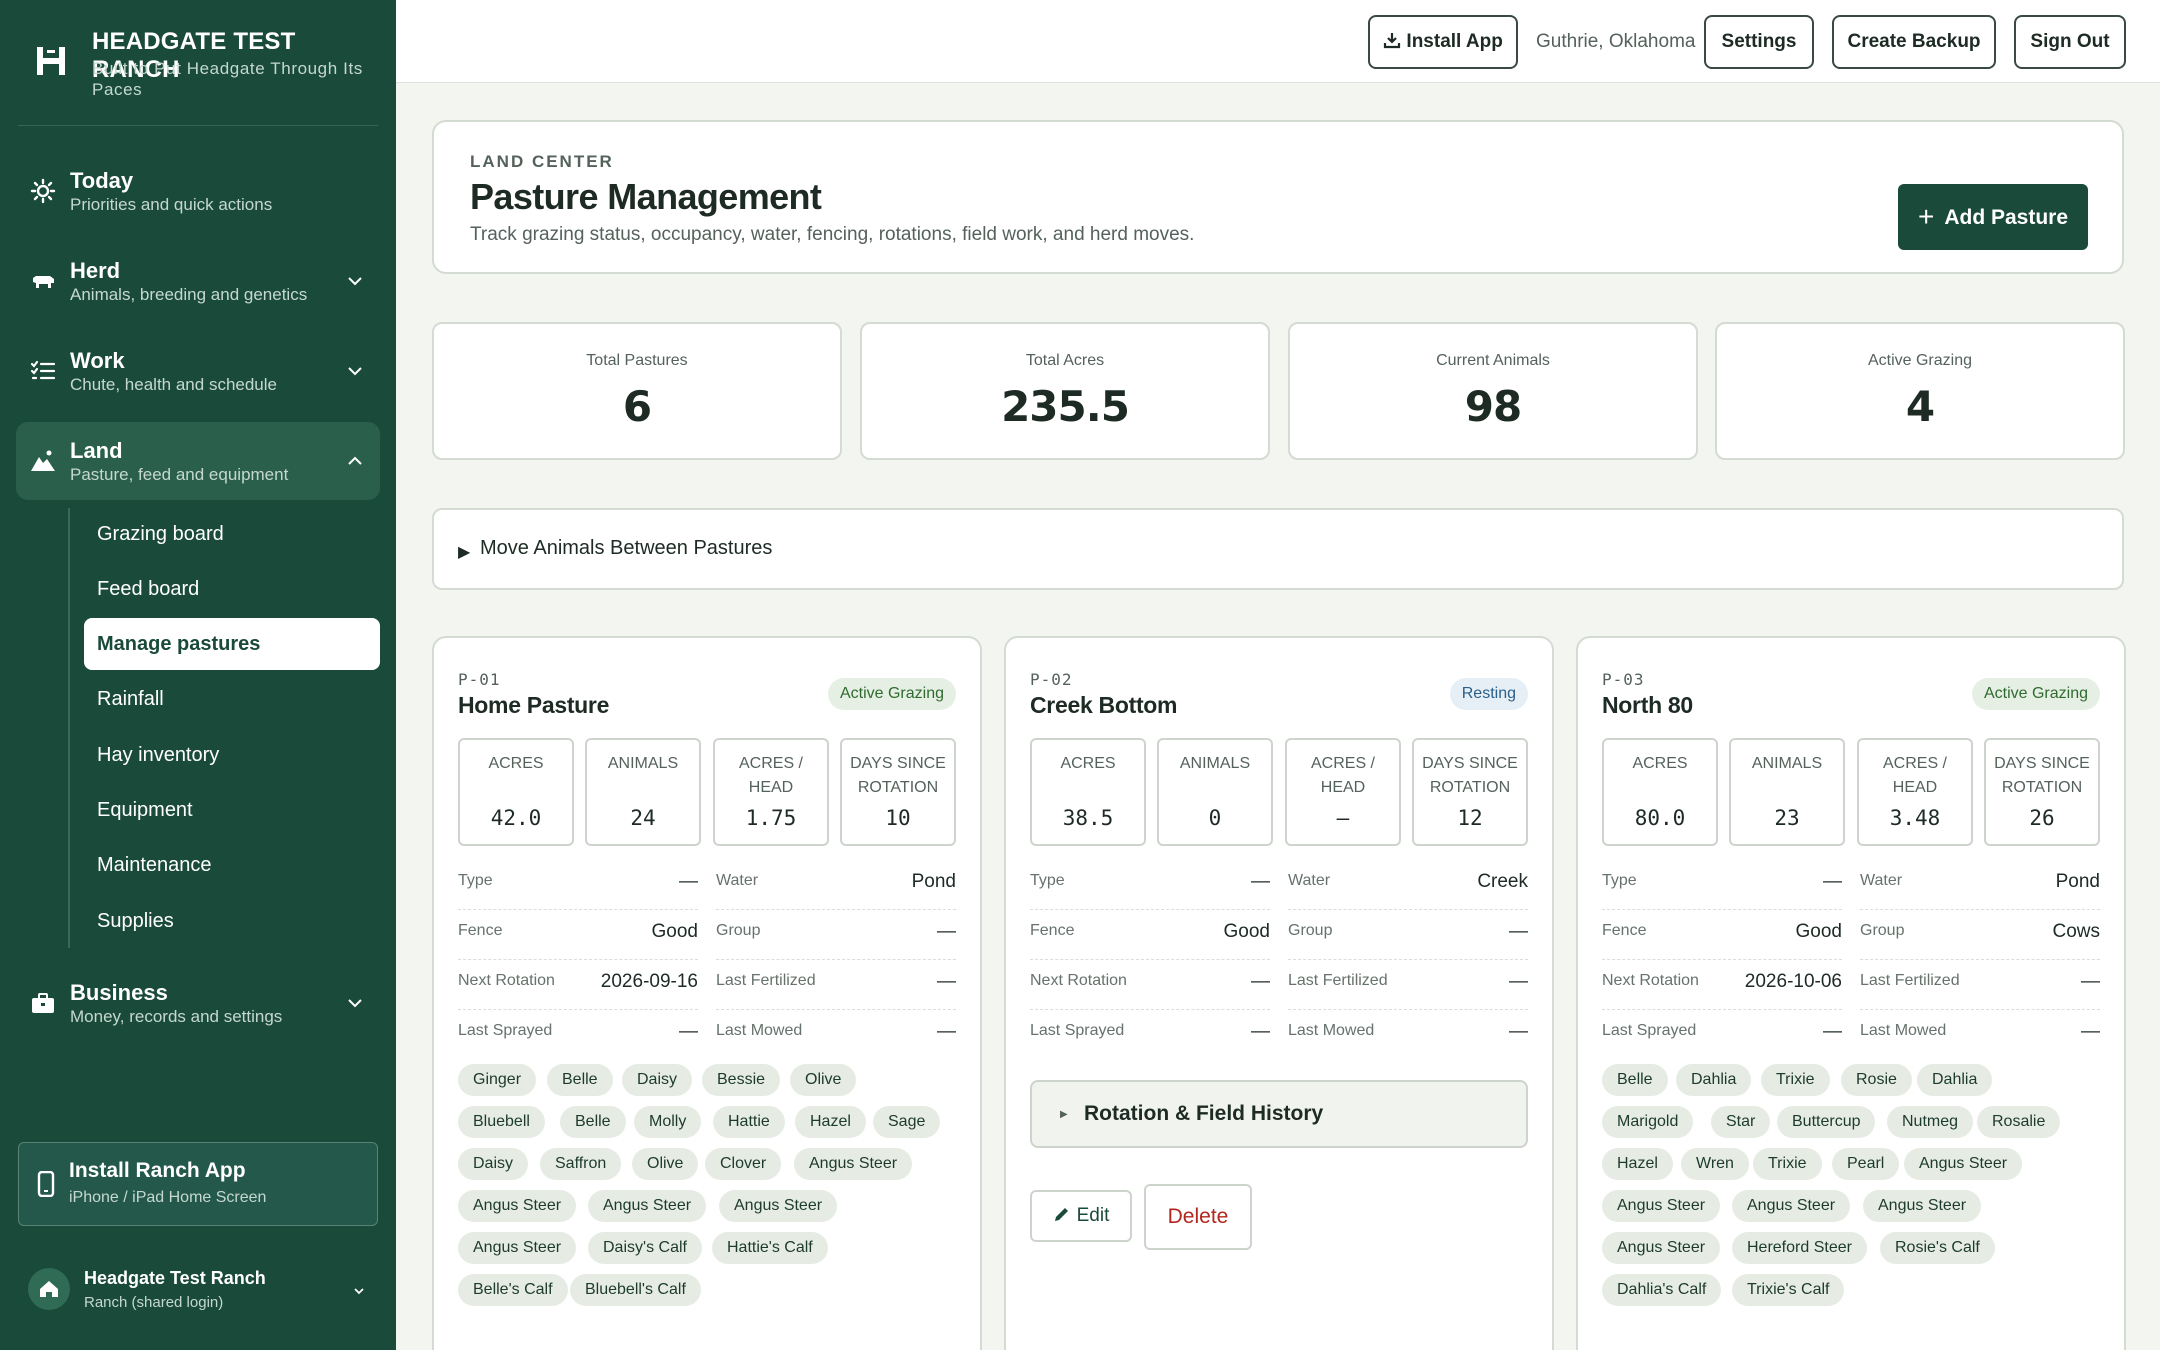 The width and height of the screenshot is (2160, 1350). I want to click on animal-tag: Dahlia's Calf, so click(1662, 1290).